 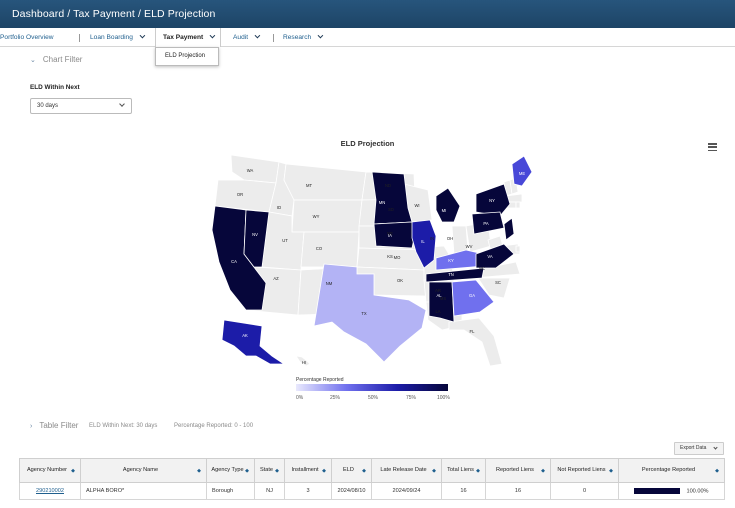 I want to click on state-co, so click(x=330, y=249).